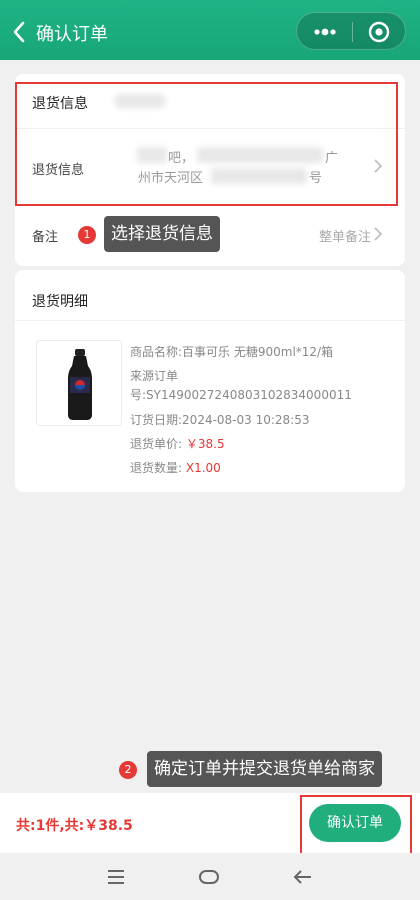  I want to click on cola-bottle-icon, so click(80, 384).